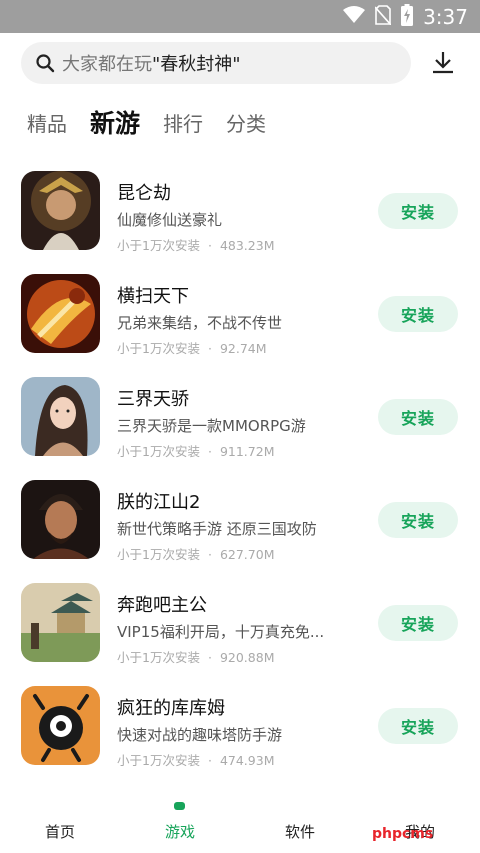 The height and width of the screenshot is (853, 480). Describe the element at coordinates (247, 451) in the screenshot. I see `file-size: 911.72M` at that location.